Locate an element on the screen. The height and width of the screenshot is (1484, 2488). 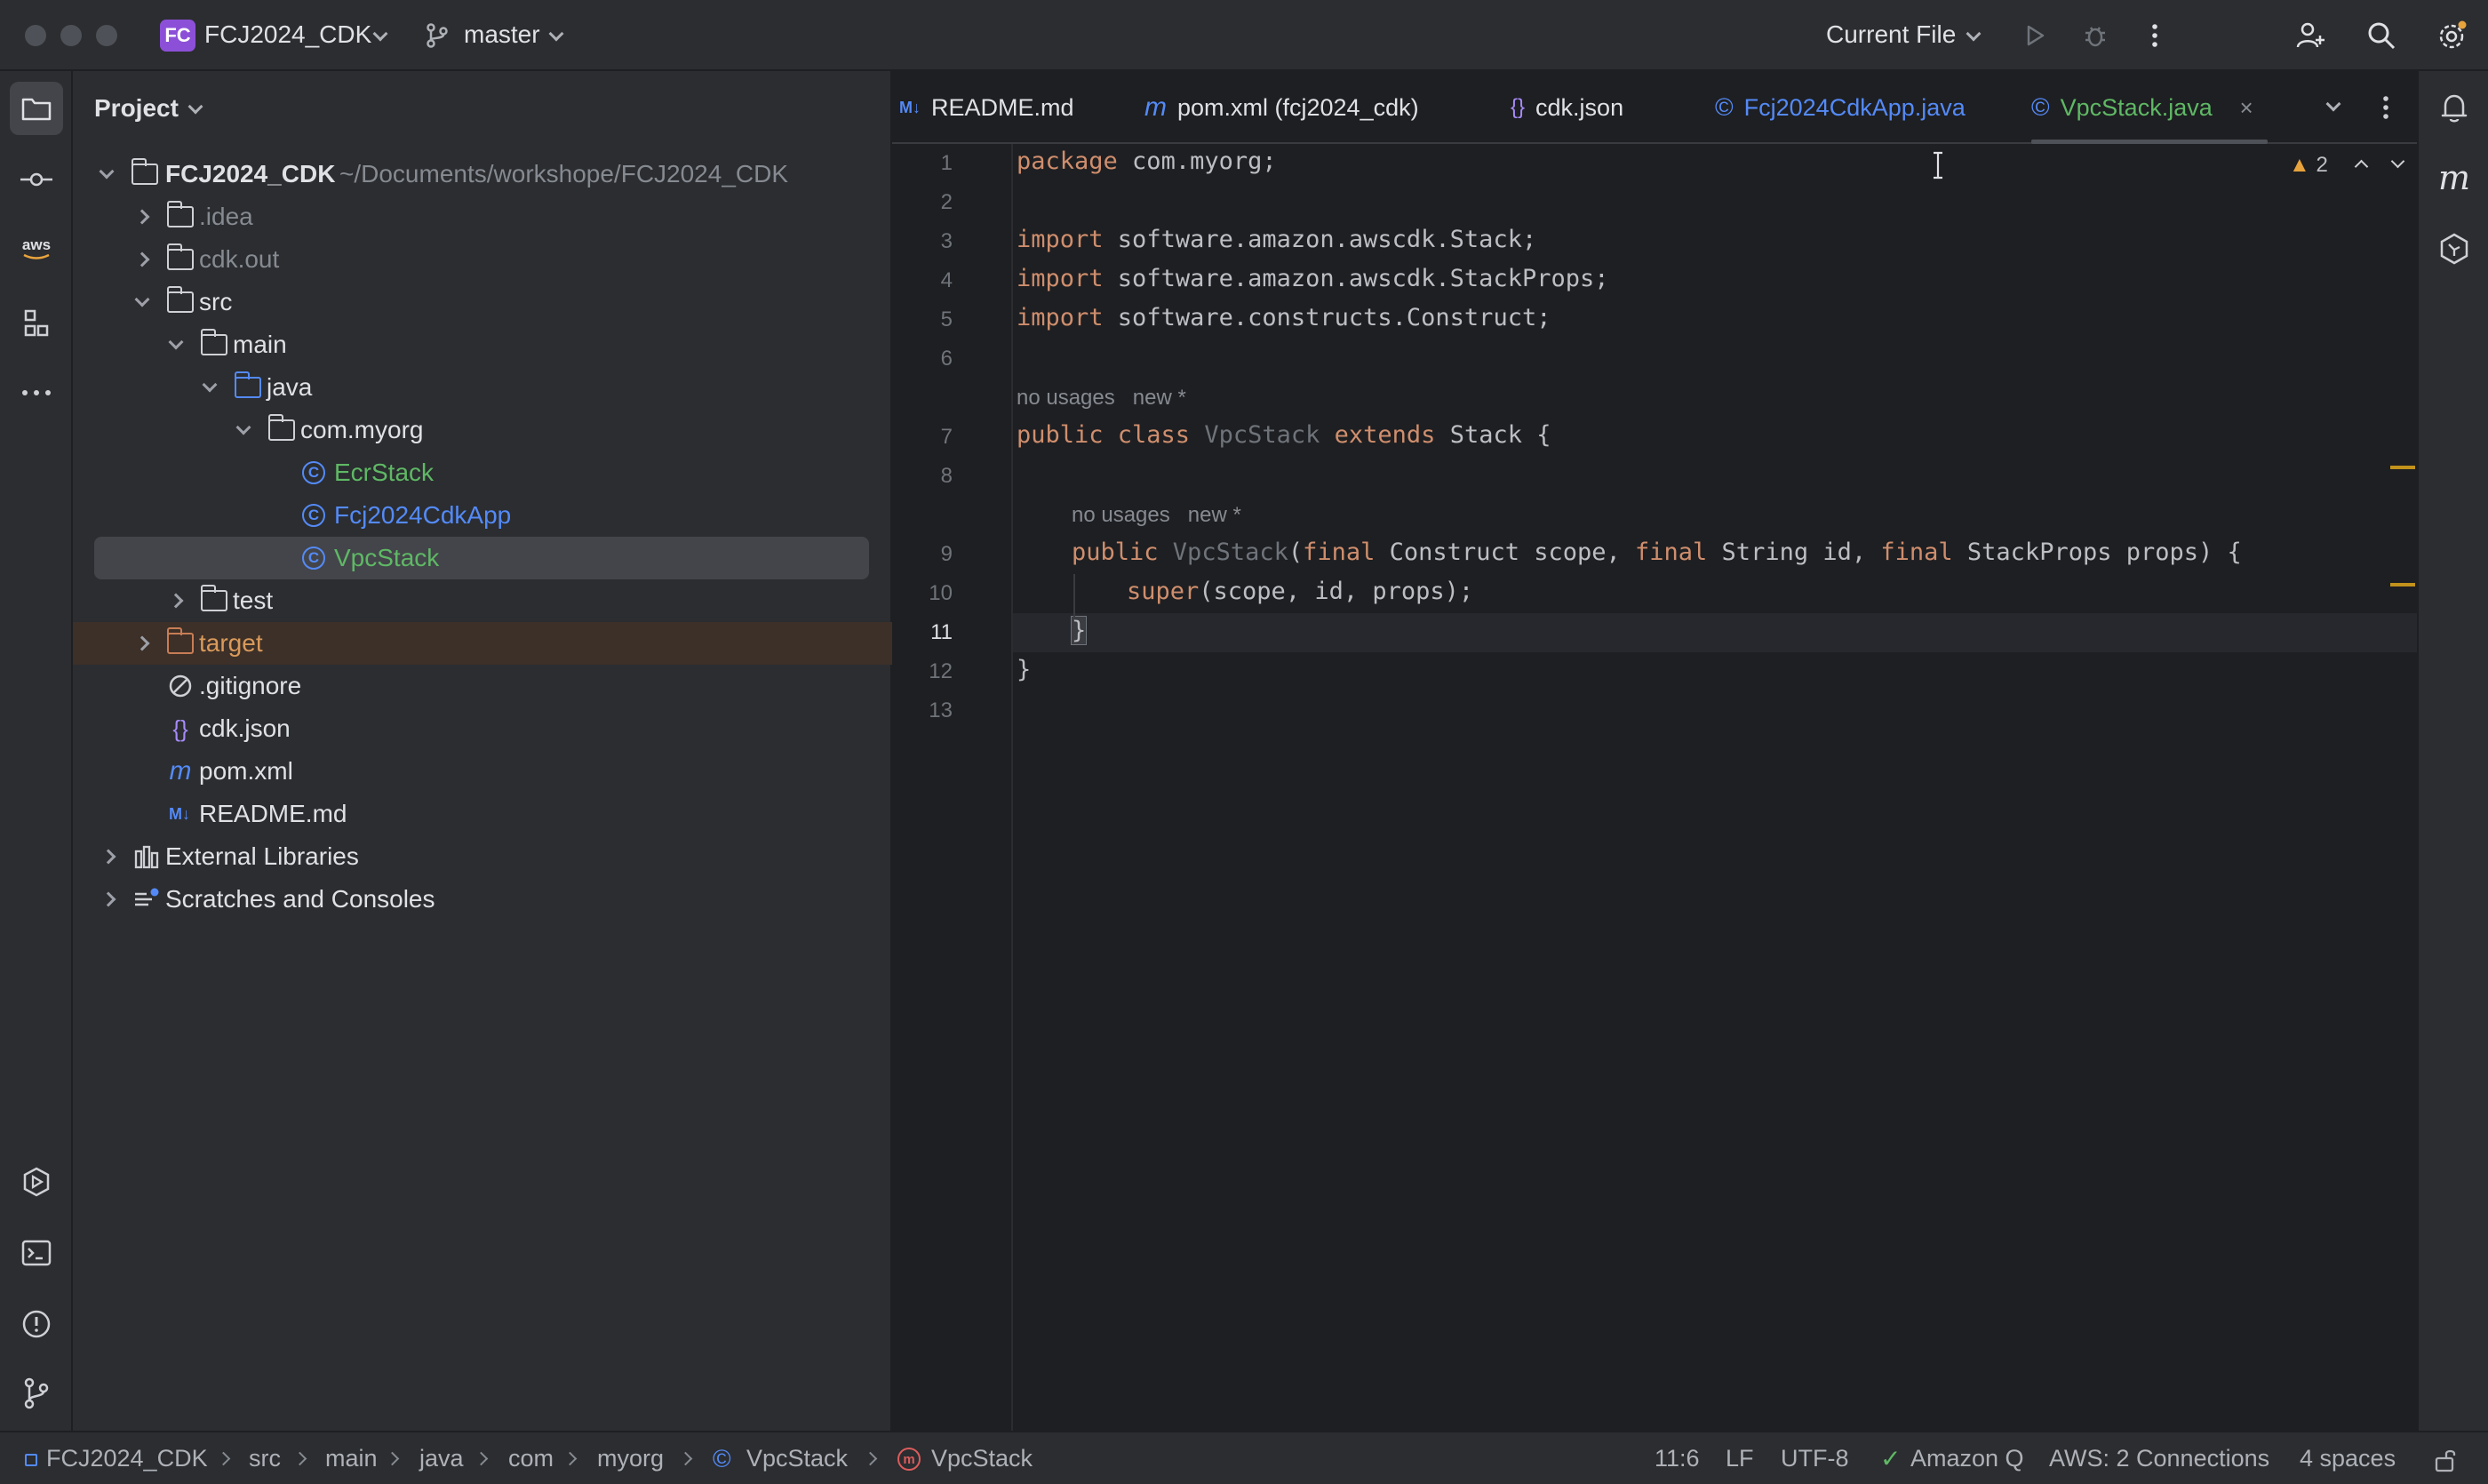
commit-tool-button is located at coordinates (36, 180).